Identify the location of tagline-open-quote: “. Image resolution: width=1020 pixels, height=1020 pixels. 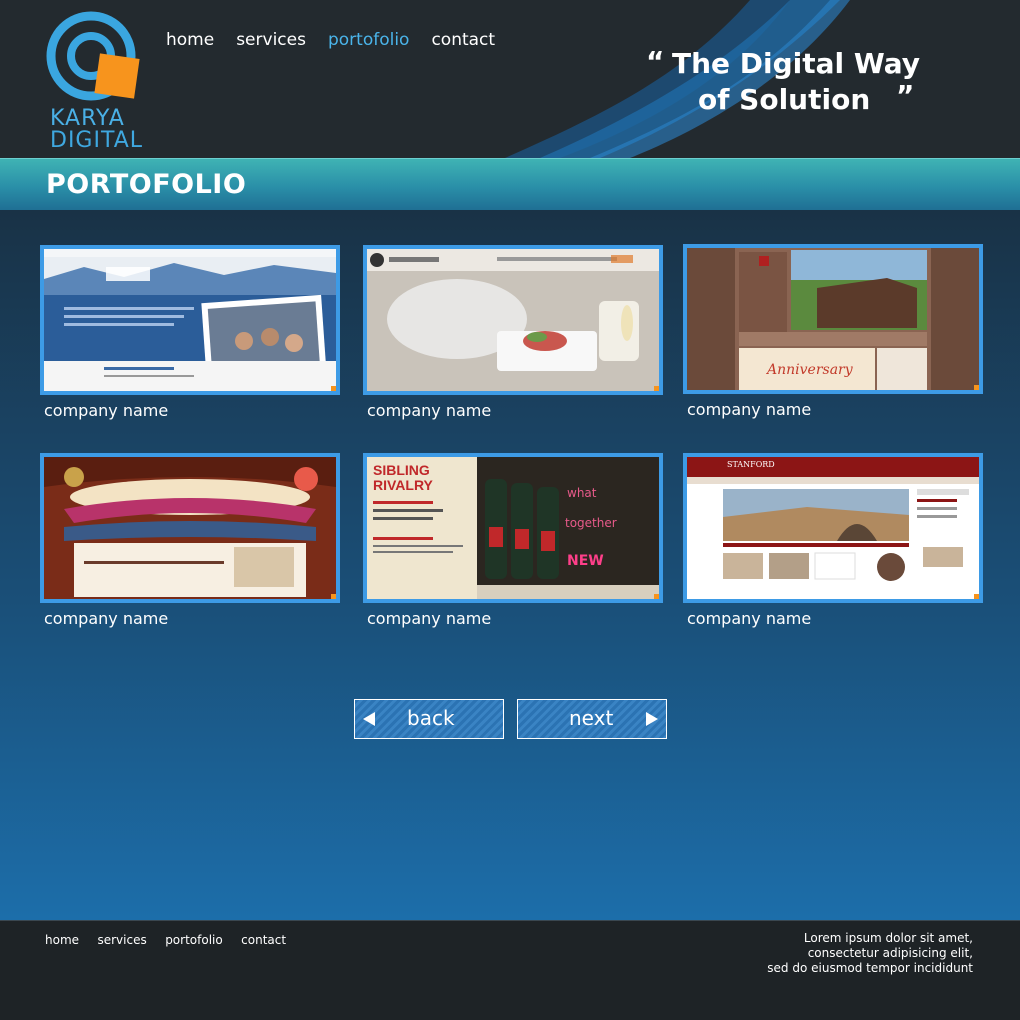
(655, 61).